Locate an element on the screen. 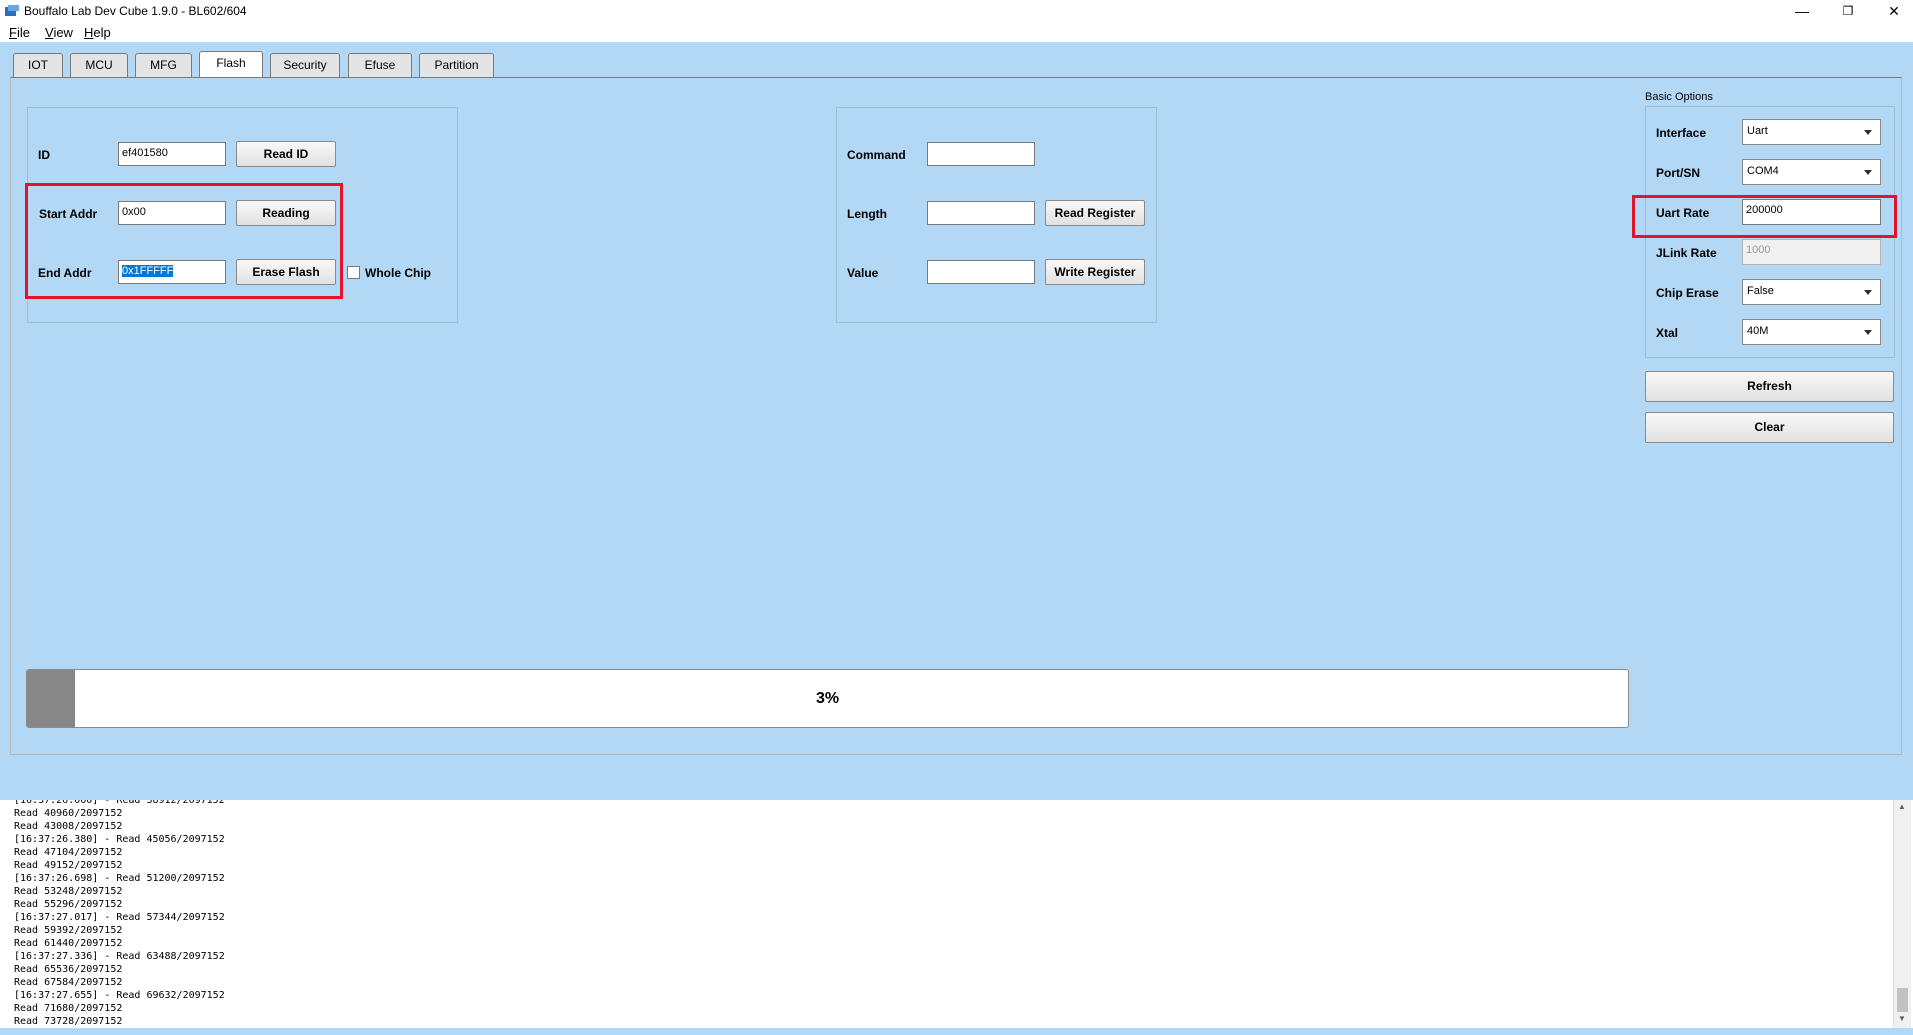 This screenshot has width=1913, height=1035. jlink-rate-label: JLink Rate is located at coordinates (1686, 253).